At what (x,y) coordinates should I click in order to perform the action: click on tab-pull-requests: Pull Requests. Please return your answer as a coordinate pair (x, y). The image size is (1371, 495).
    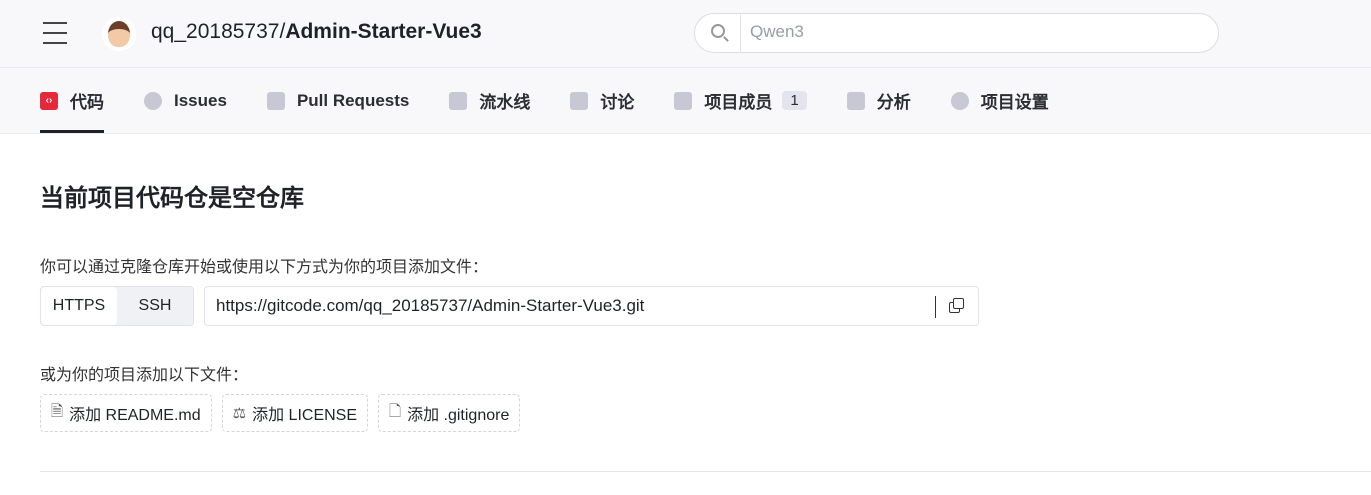
    Looking at the image, I should click on (338, 100).